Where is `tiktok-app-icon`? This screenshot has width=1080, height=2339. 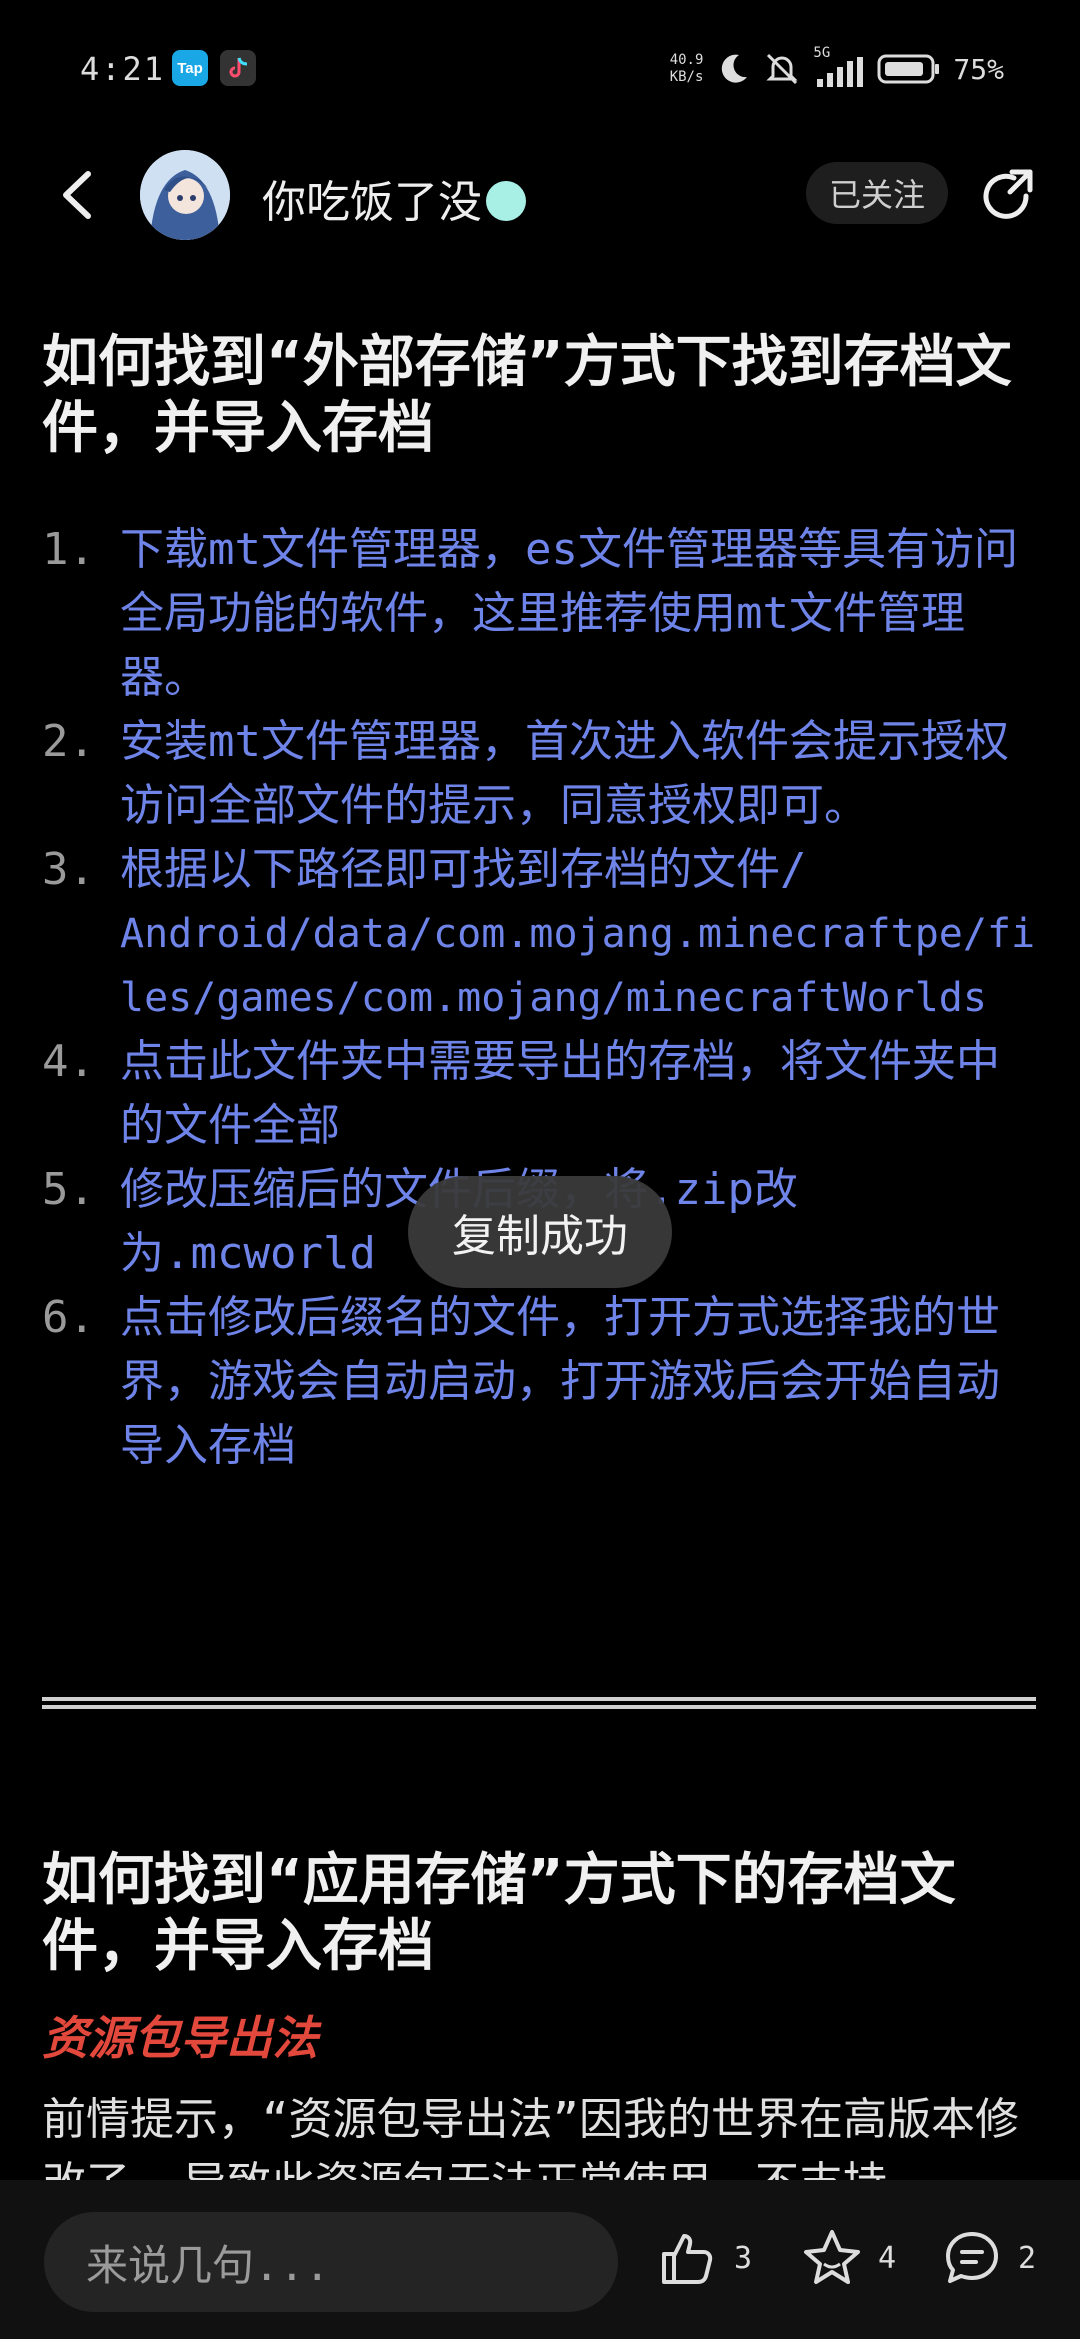
tiktok-app-icon is located at coordinates (238, 68).